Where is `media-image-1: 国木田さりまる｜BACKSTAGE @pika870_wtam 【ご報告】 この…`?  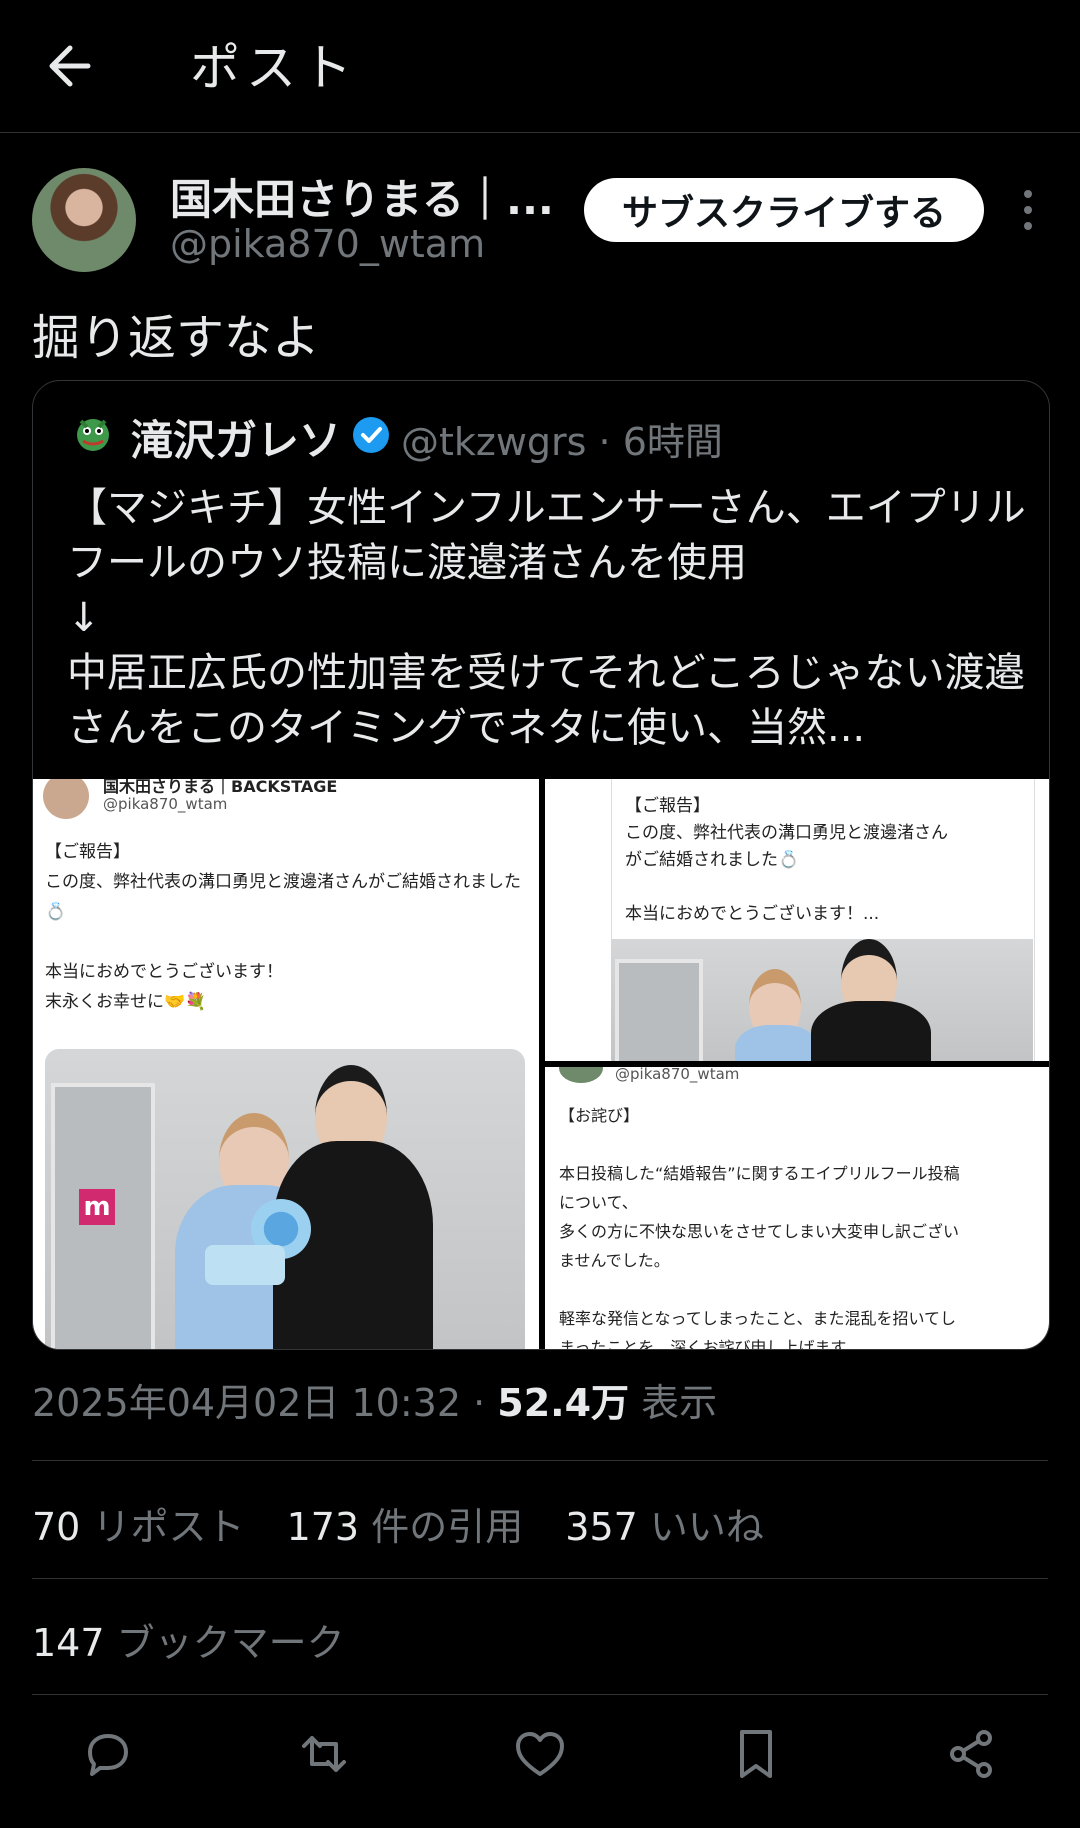 media-image-1: 国木田さりまる｜BACKSTAGE @pika870_wtam 【ご報告】 この… is located at coordinates (286, 1064).